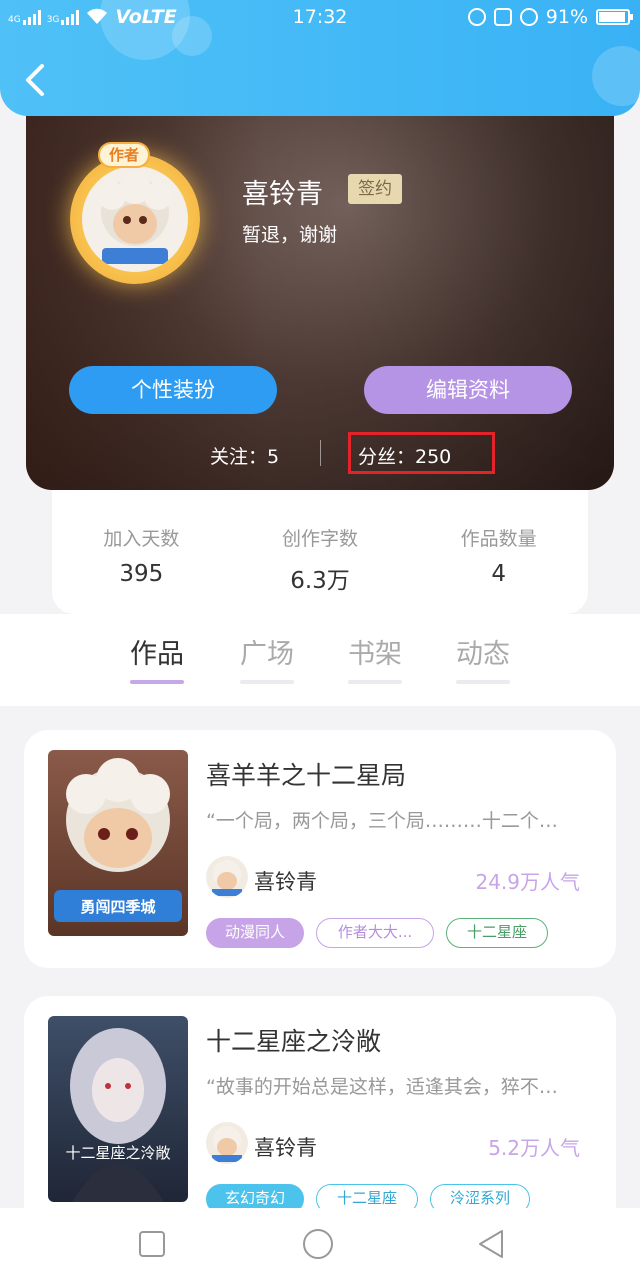 This screenshot has width=640, height=1280. Describe the element at coordinates (404, 455) in the screenshot. I see `fans-count: 分丝：250` at that location.